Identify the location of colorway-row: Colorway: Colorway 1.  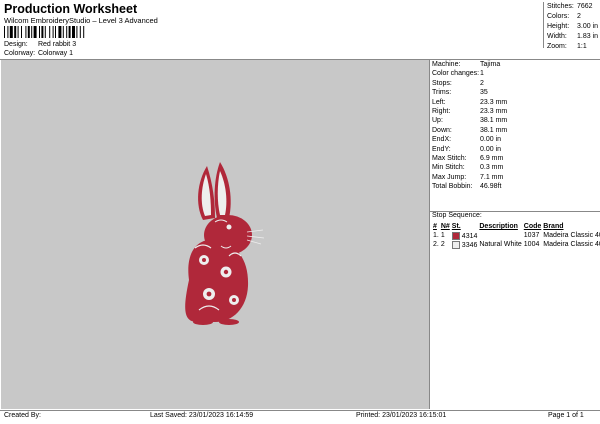
(38, 53).